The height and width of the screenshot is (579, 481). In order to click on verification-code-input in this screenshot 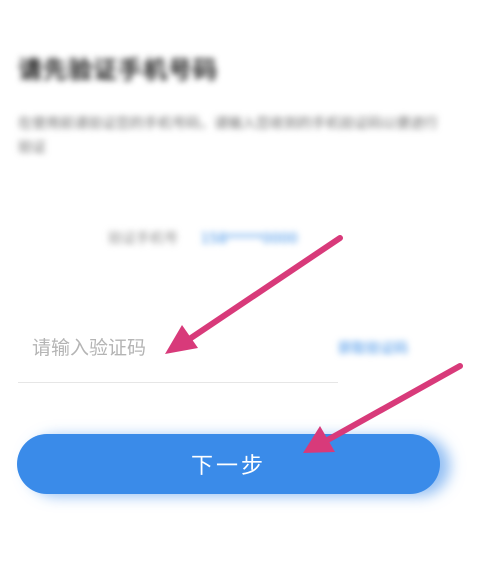, I will do `click(170, 348)`.